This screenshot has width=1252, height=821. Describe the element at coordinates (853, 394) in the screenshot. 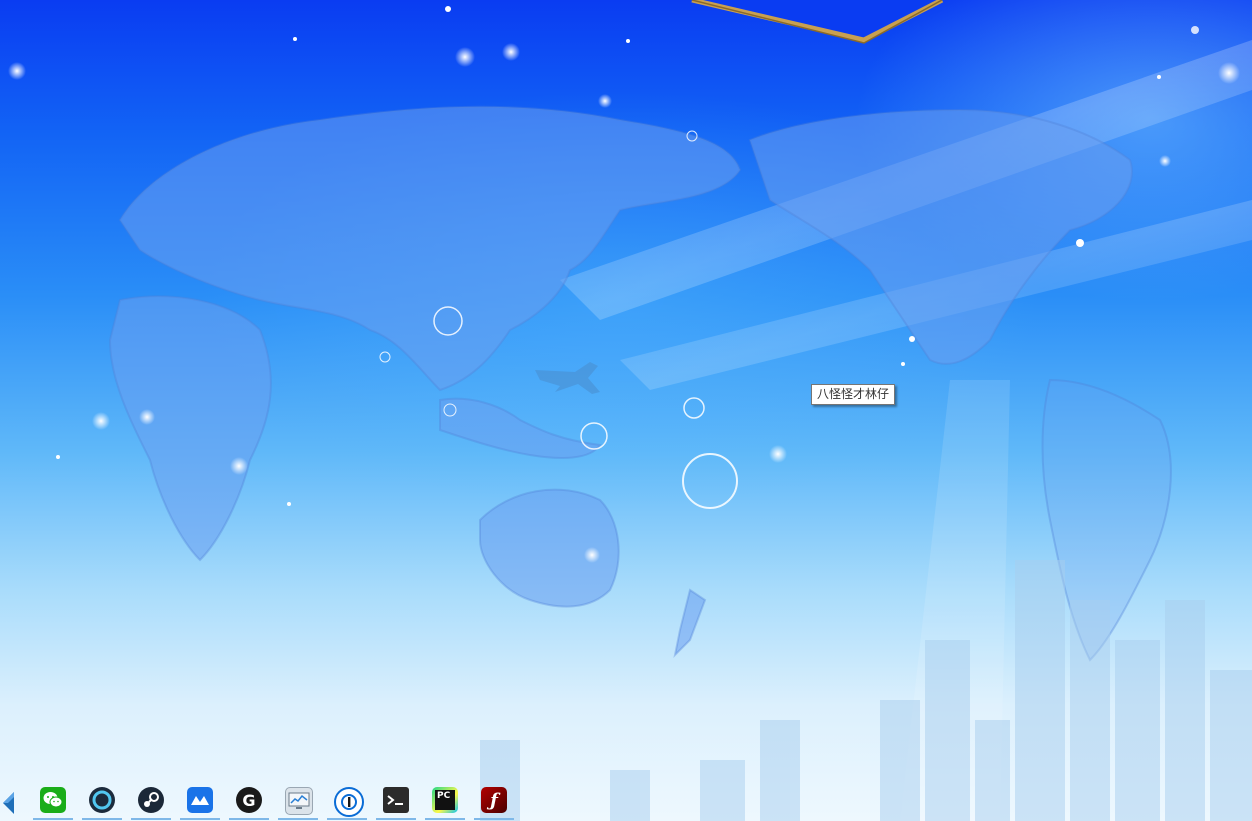

I see `tooltip: 八怪怪才林仔` at that location.